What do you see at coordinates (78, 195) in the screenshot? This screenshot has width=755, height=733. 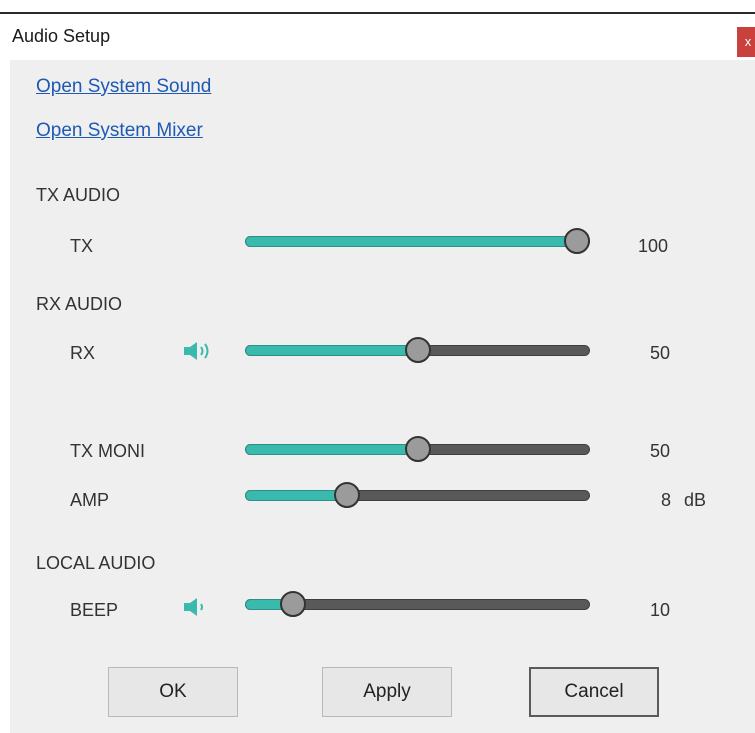 I see `section-tx-audio: TX AUDIO` at bounding box center [78, 195].